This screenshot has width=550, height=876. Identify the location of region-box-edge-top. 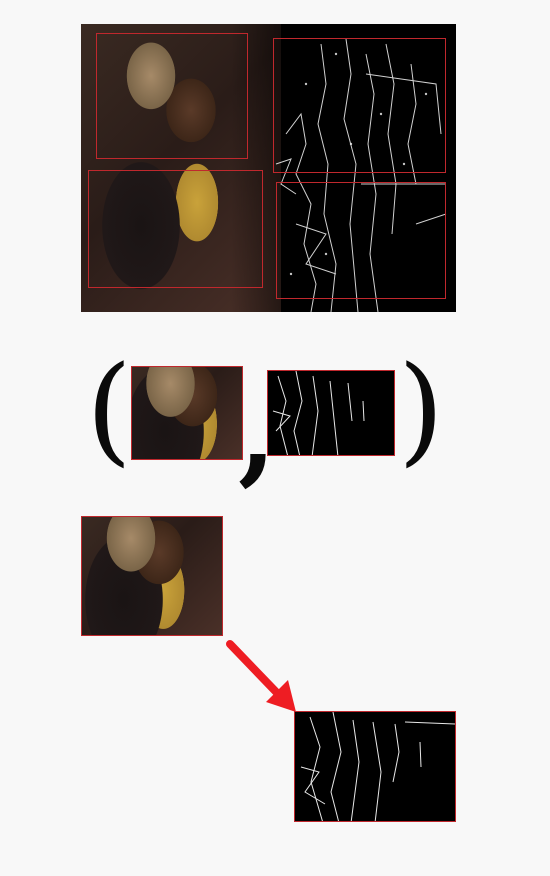
(359, 105).